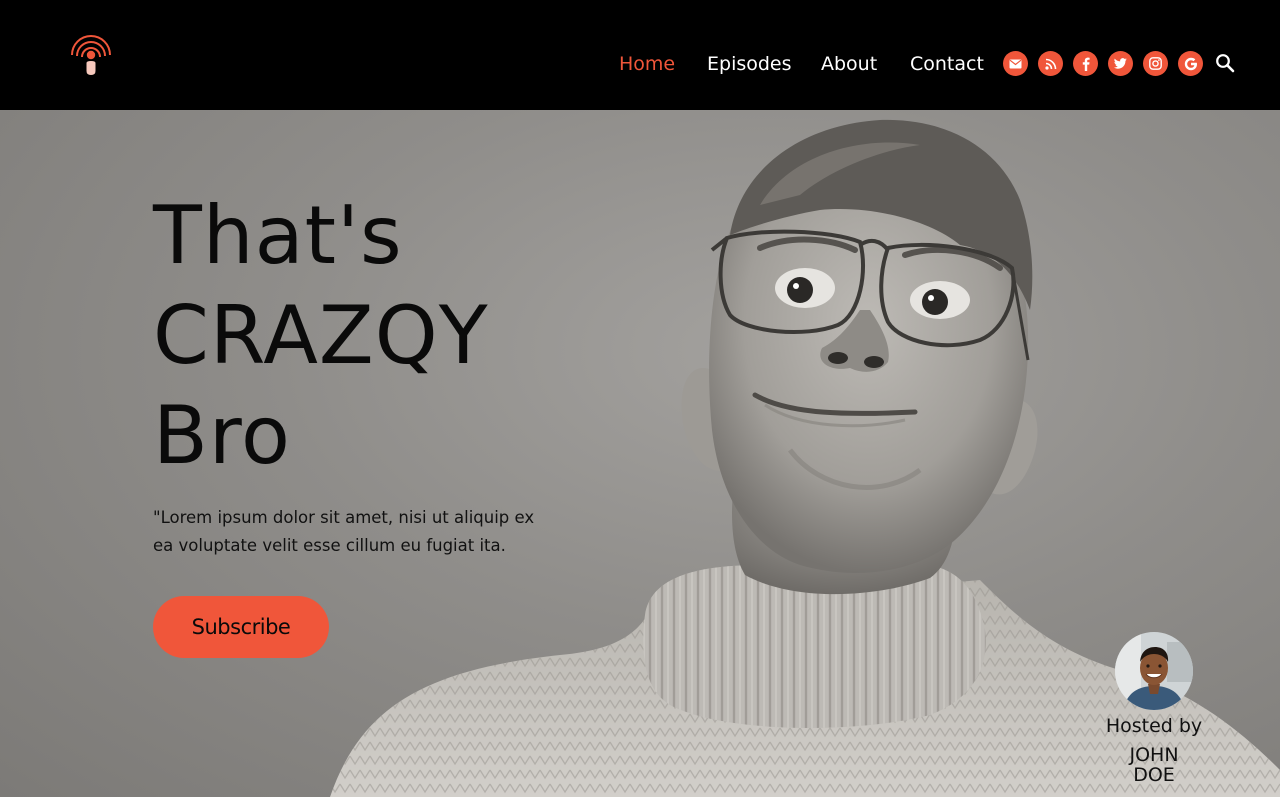 This screenshot has width=1280, height=797. I want to click on hero-title-line: CRAZQY, so click(321, 335).